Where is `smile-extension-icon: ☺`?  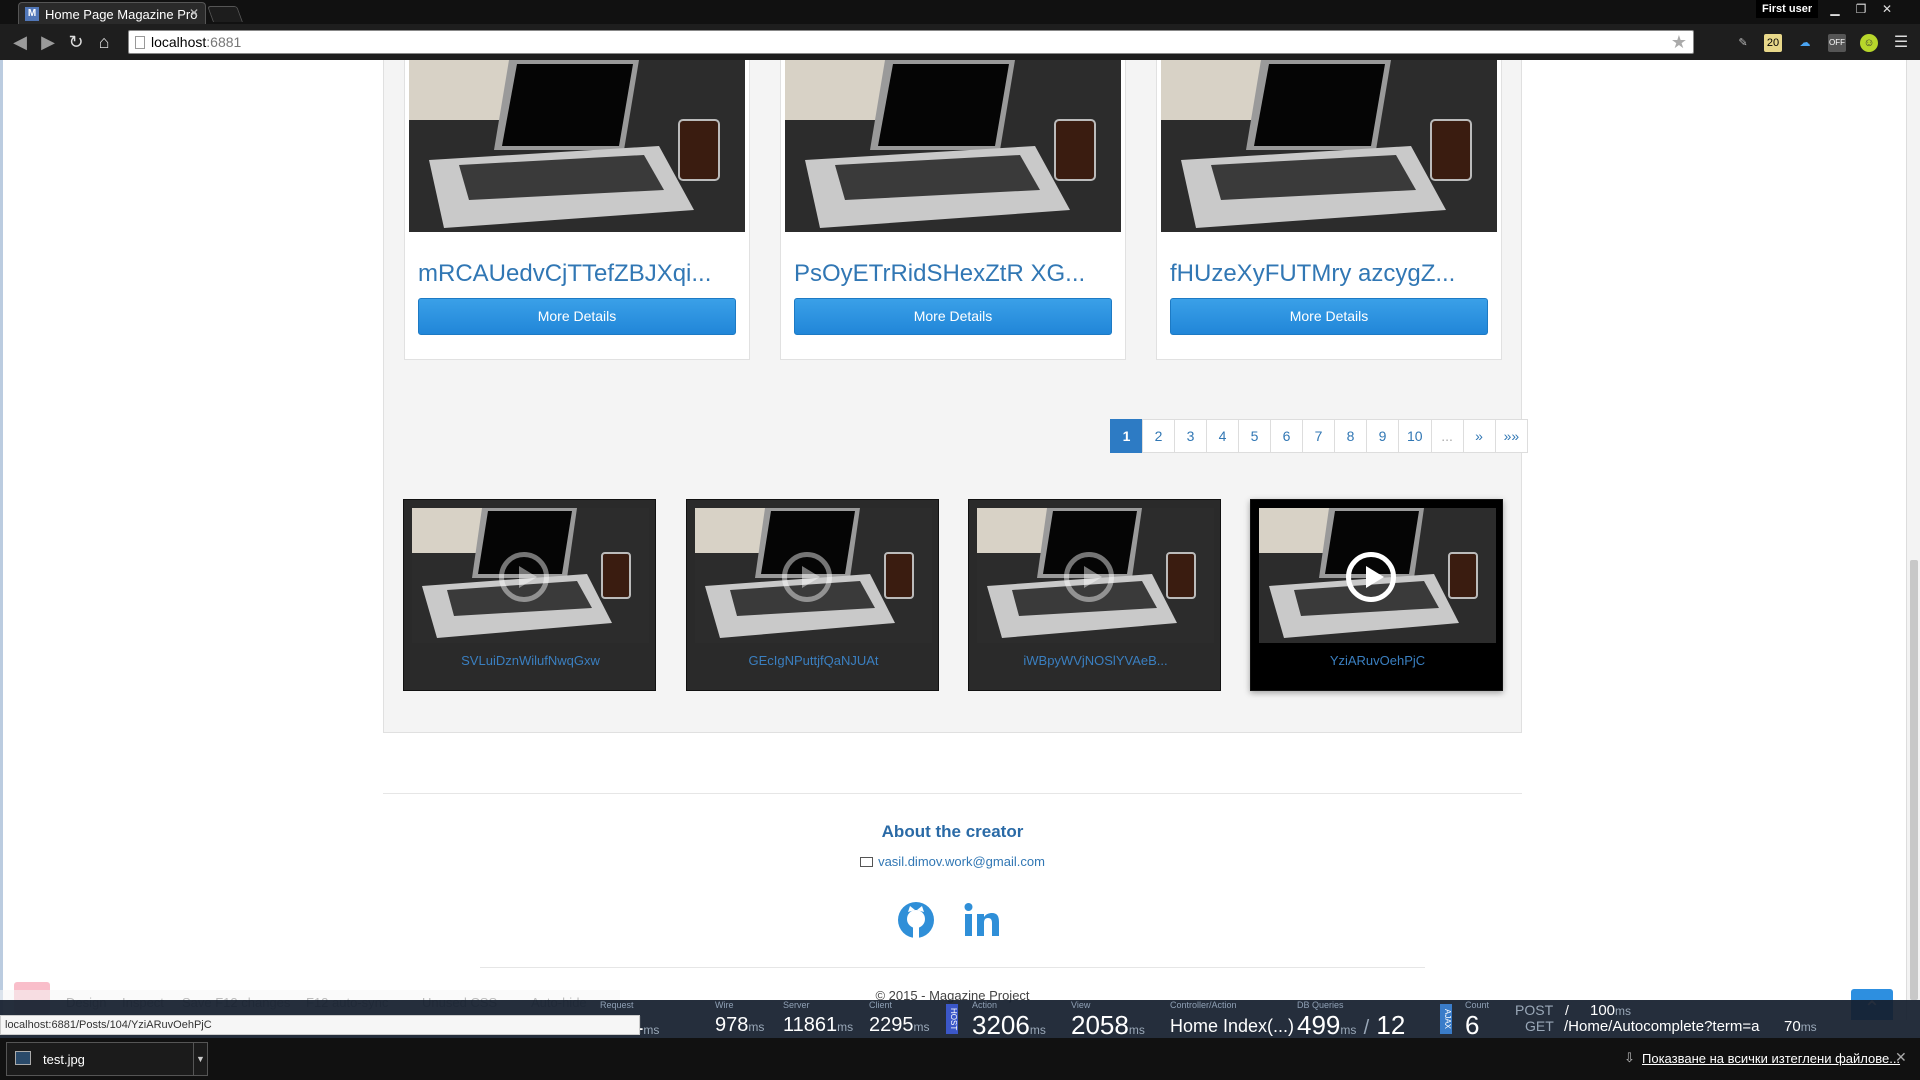 smile-extension-icon: ☺ is located at coordinates (1869, 43).